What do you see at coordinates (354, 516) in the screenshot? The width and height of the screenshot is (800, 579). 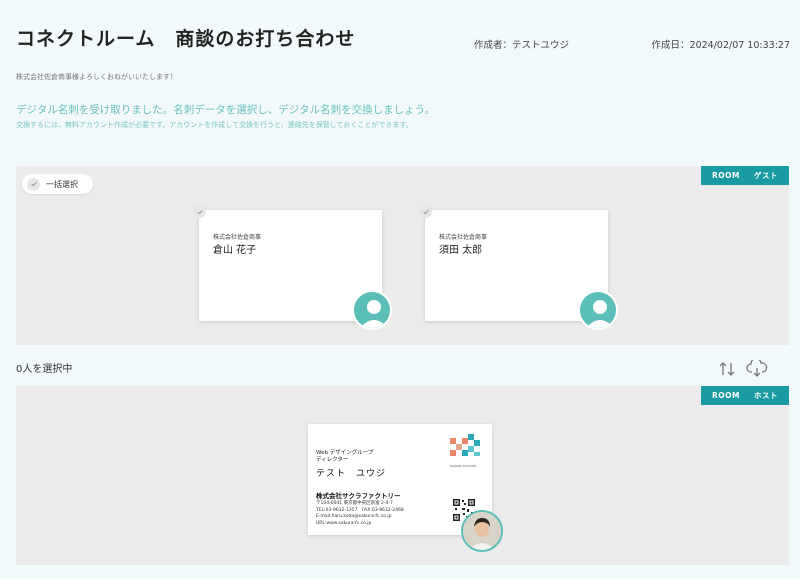 I see `card-email: E-mail:haru.koda@sakura-fc.co.jp` at bounding box center [354, 516].